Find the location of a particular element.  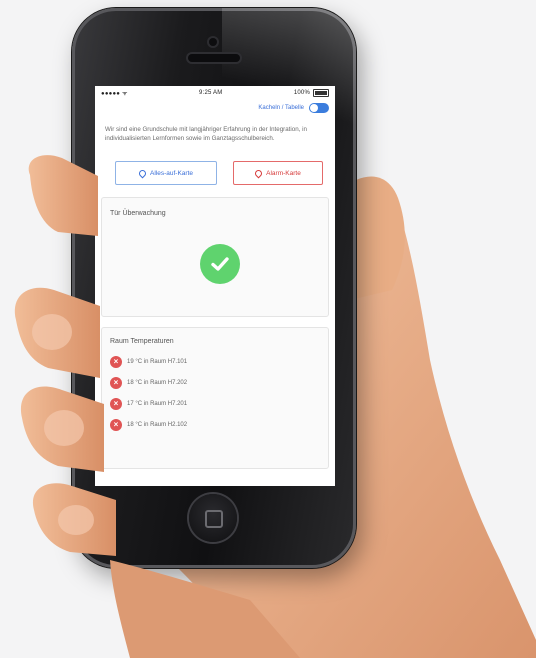

temp-list-item: × 17 °C in Raum H7.201 is located at coordinates (215, 403).